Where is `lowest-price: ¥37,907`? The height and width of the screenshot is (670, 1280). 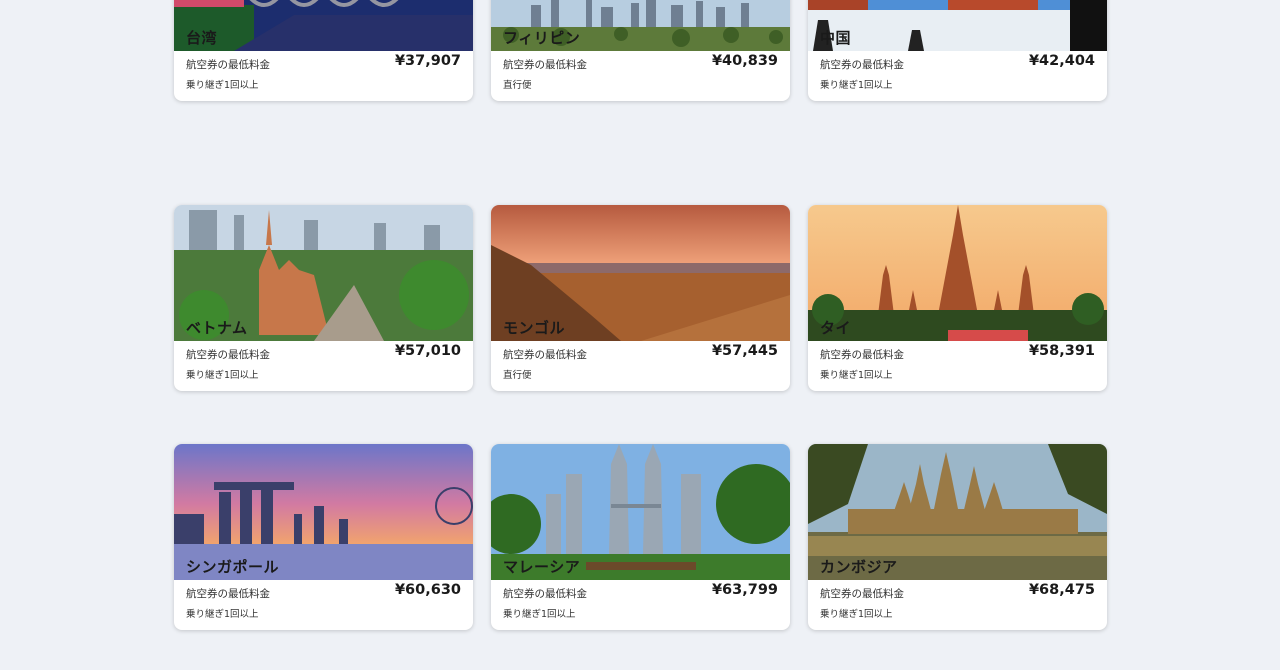
lowest-price: ¥37,907 is located at coordinates (427, 61).